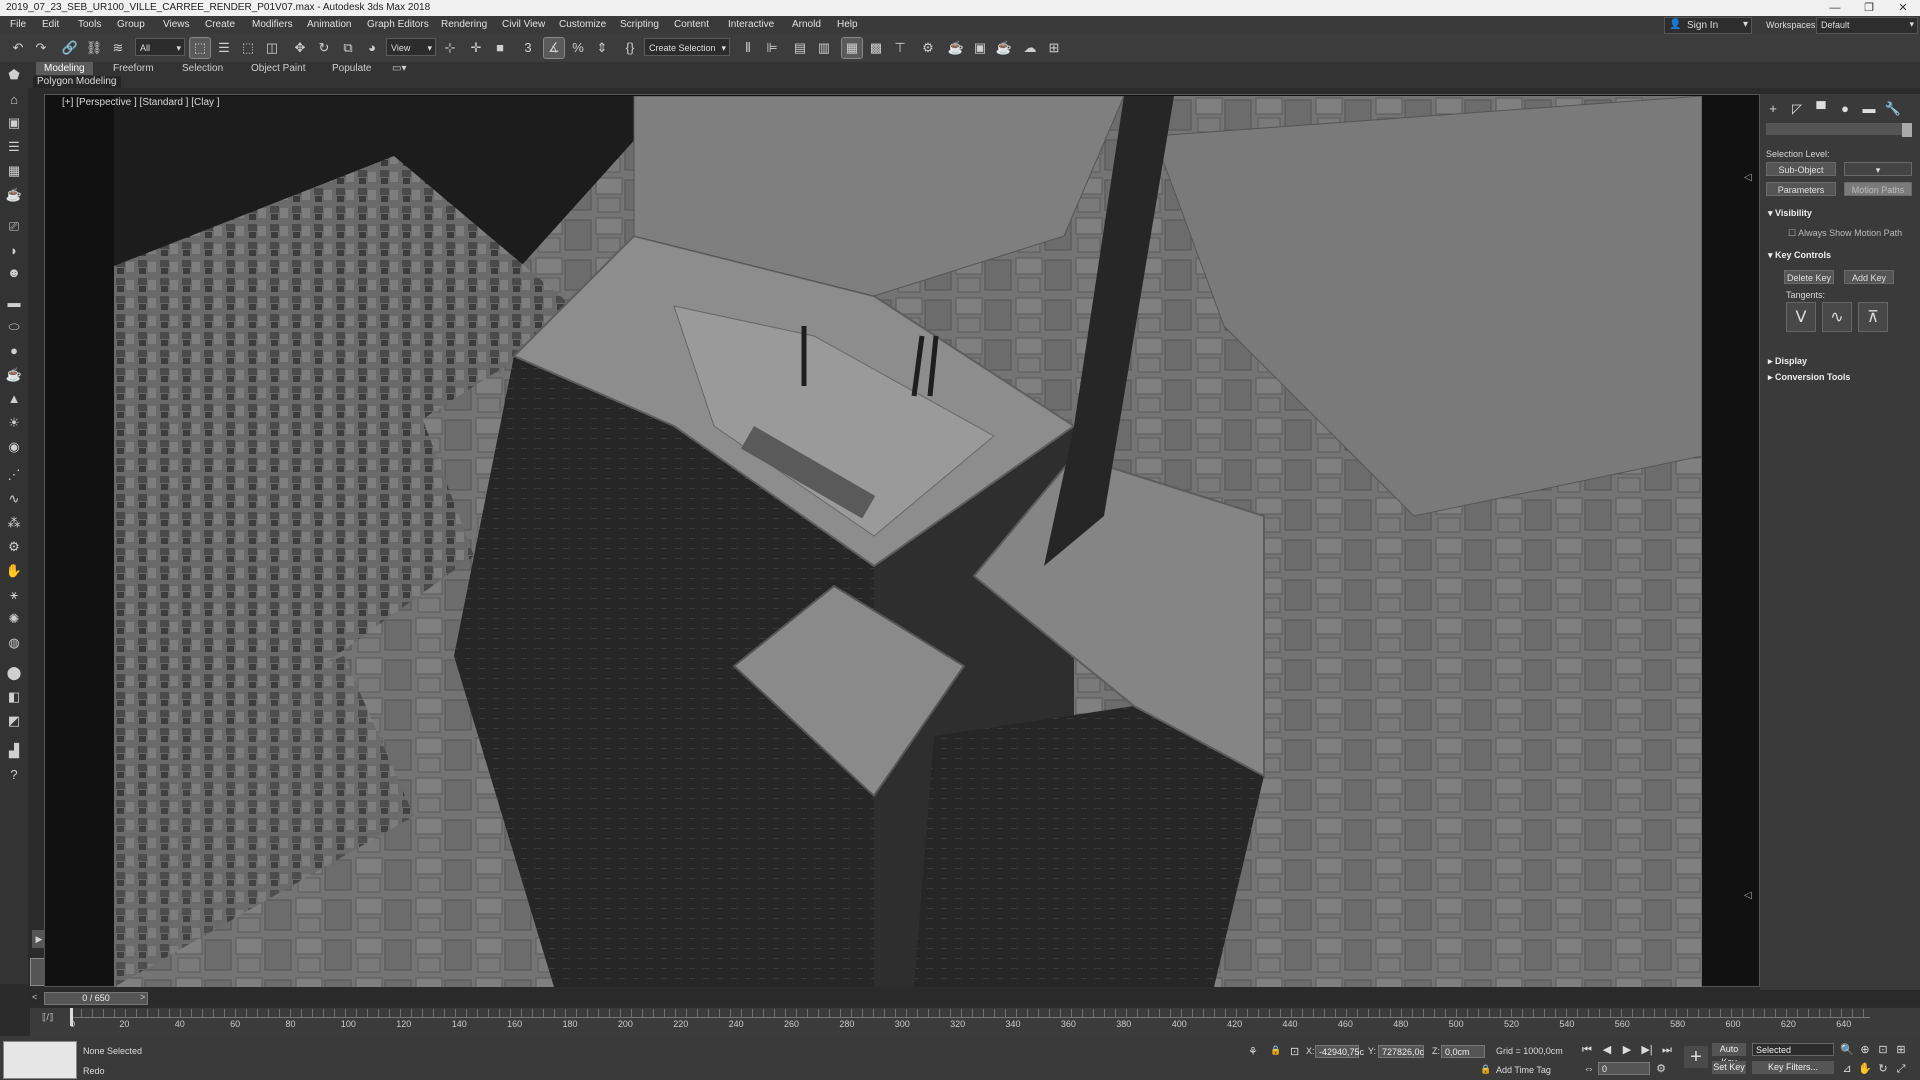  I want to click on bone-icon: ◗, so click(14, 251).